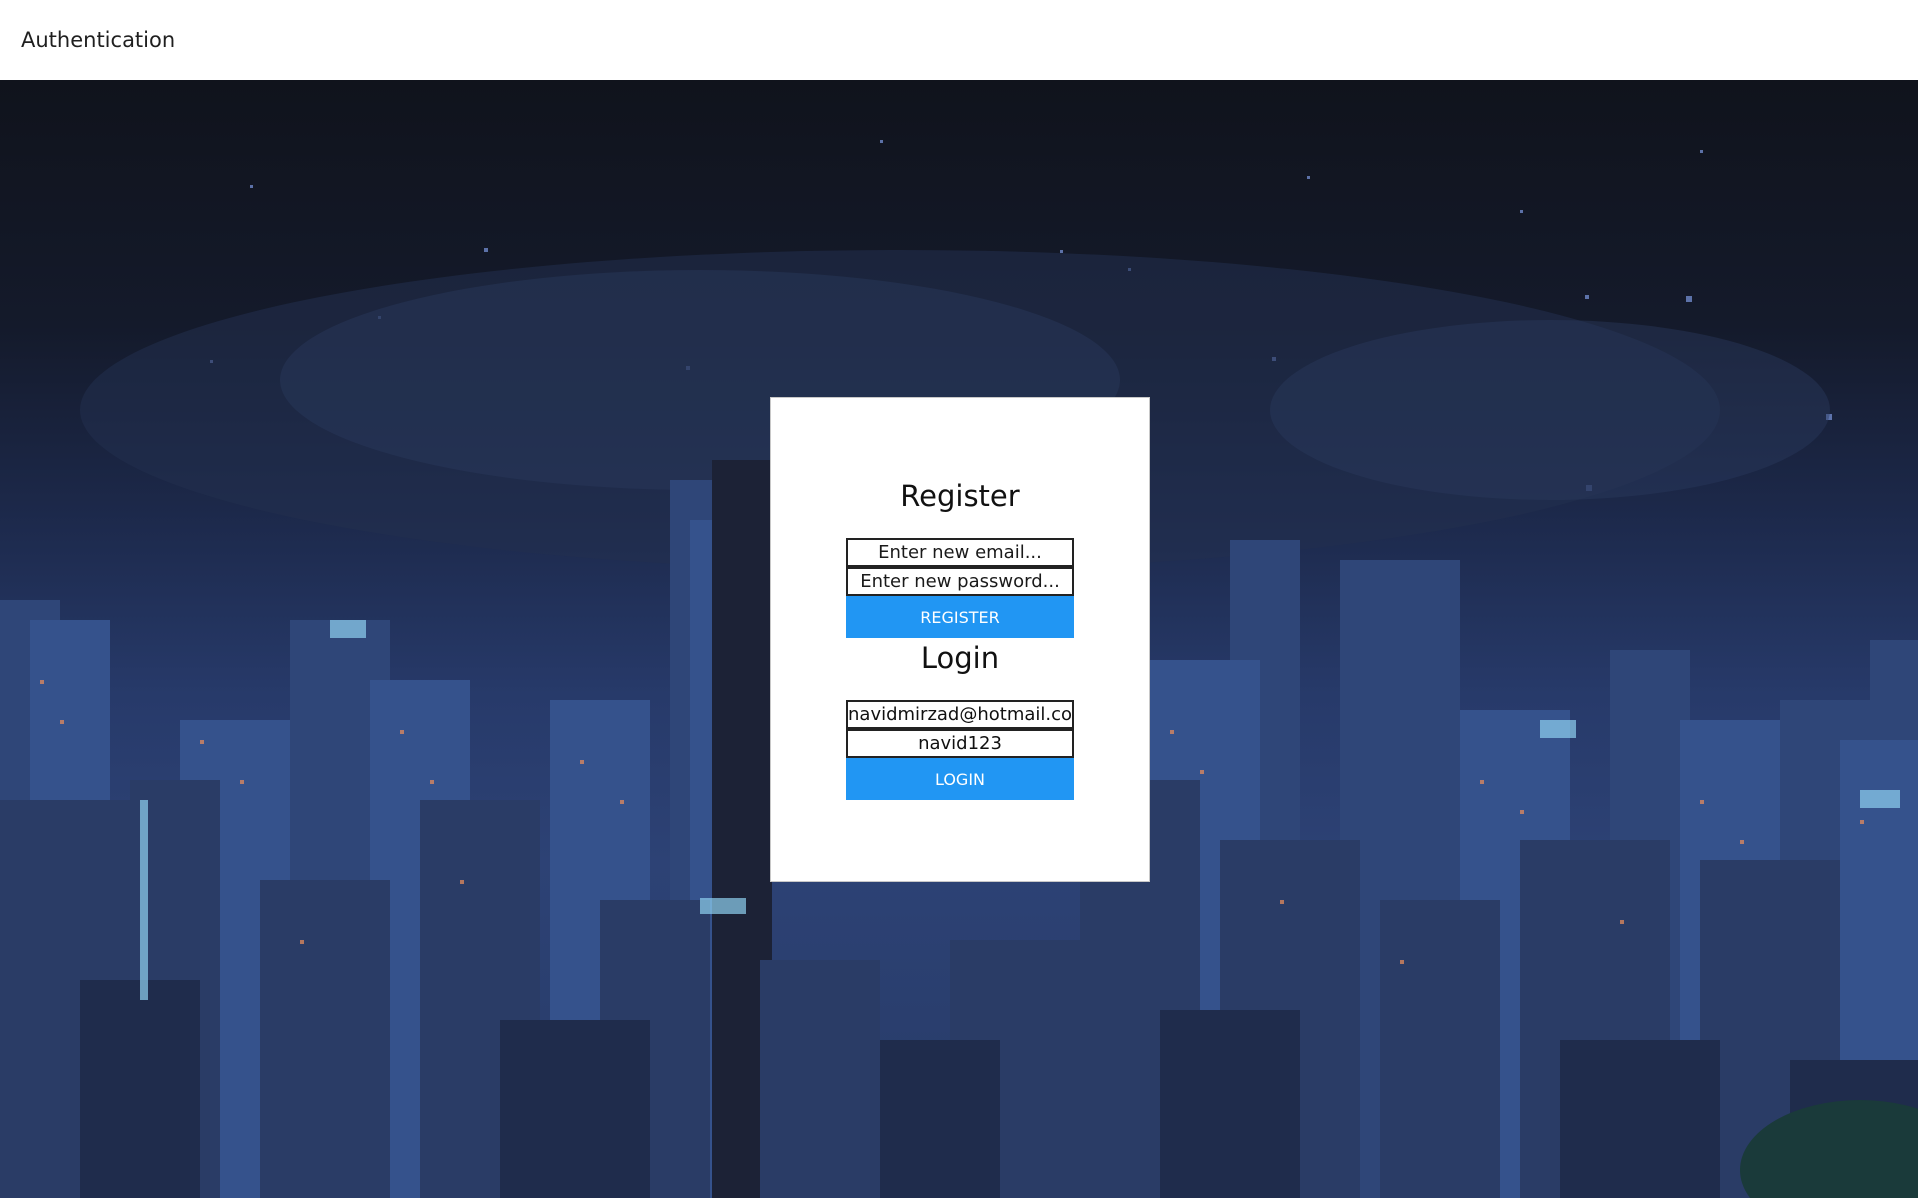 Image resolution: width=1918 pixels, height=1198 pixels. I want to click on login-heading: Login, so click(960, 658).